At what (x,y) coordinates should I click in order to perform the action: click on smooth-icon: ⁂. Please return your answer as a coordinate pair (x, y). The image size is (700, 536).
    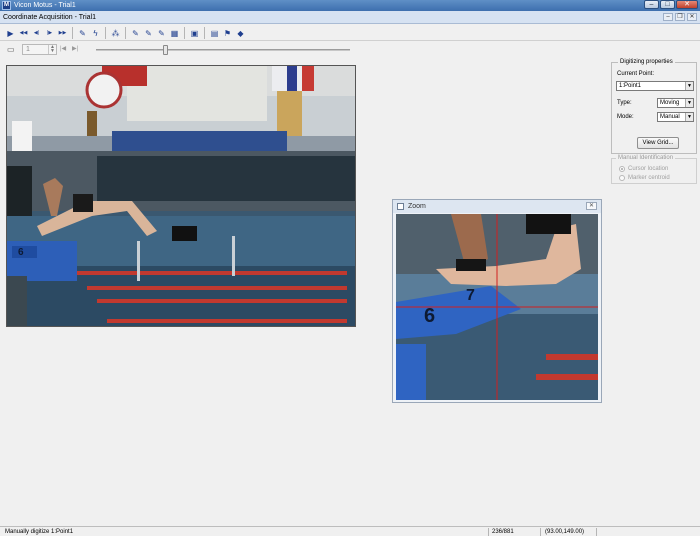
    Looking at the image, I should click on (115, 33).